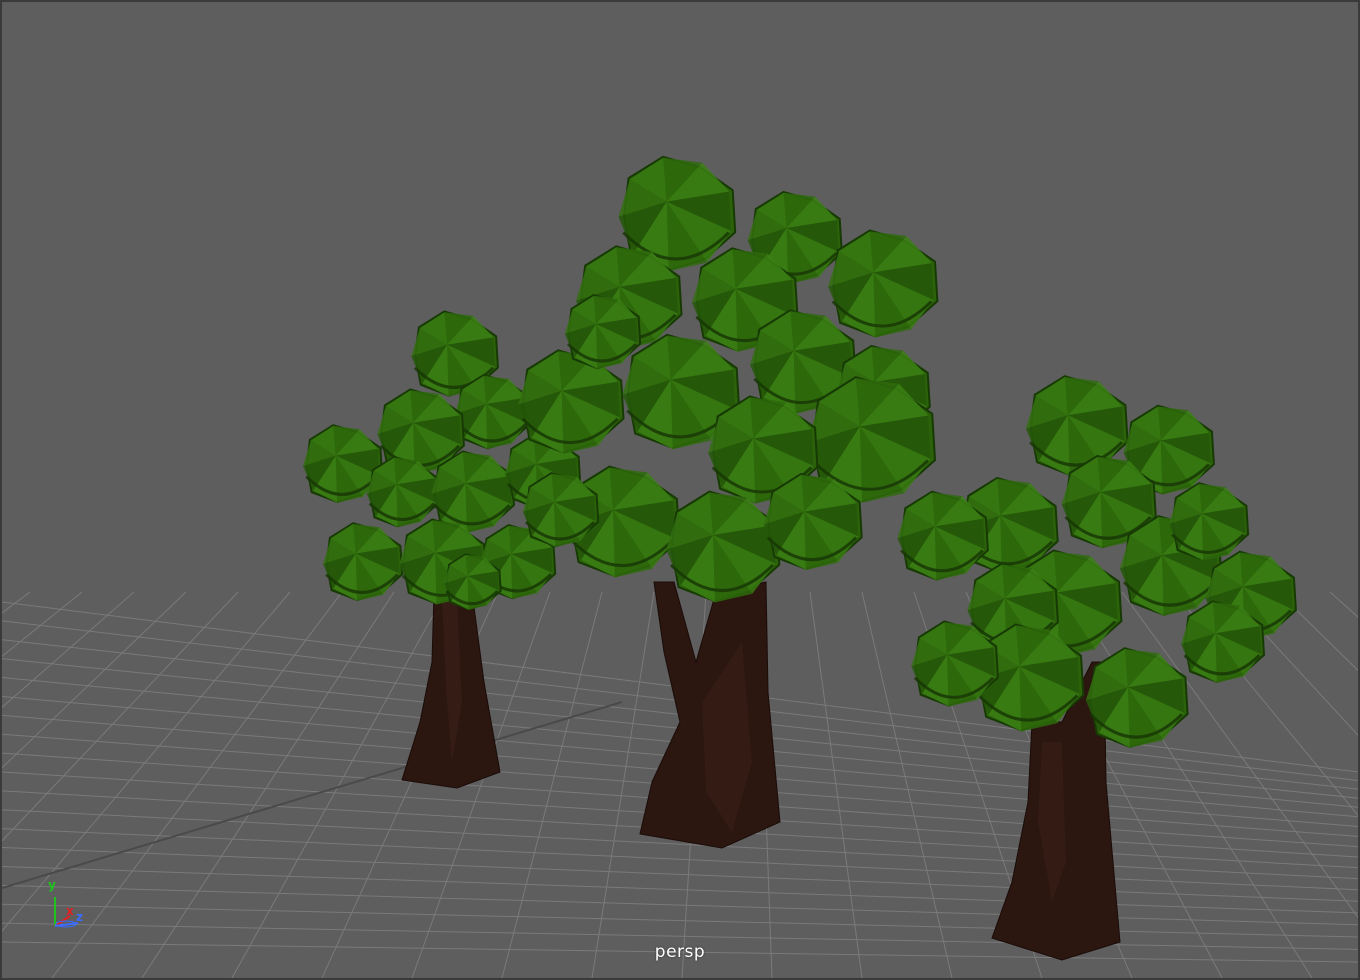 This screenshot has height=980, width=1360. Describe the element at coordinates (442, 460) in the screenshot. I see `tree-left-foliage` at that location.